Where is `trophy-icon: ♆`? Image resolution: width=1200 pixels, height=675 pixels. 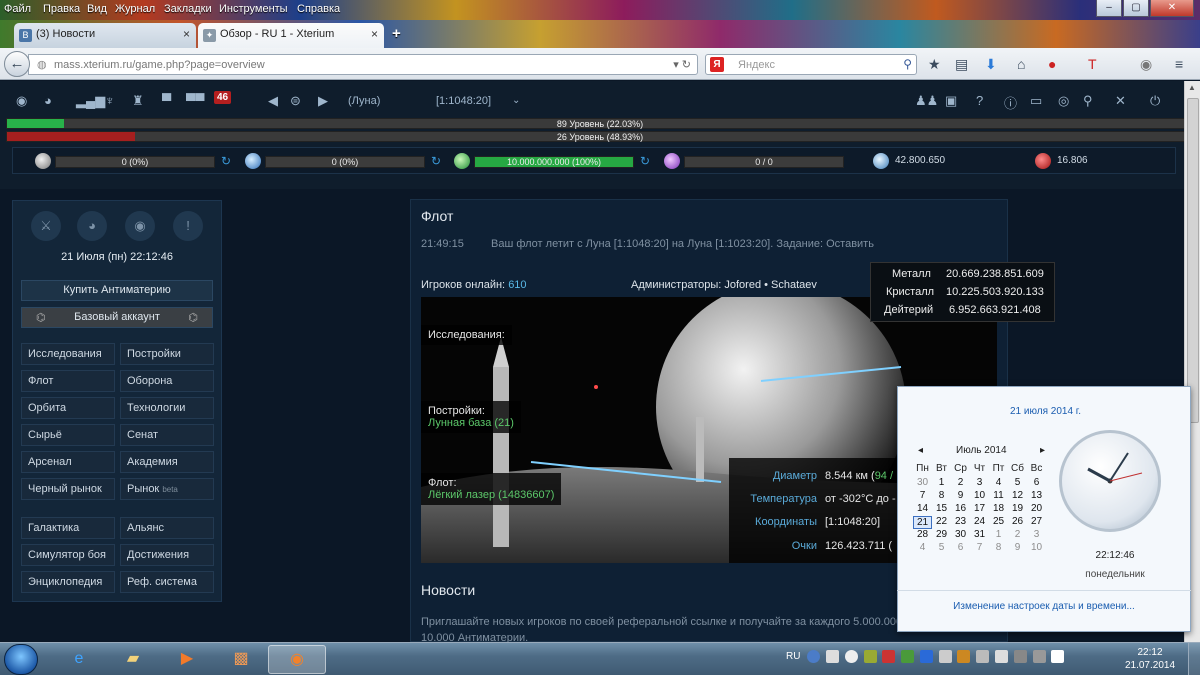
trophy-icon: ♆ is located at coordinates (110, 100).